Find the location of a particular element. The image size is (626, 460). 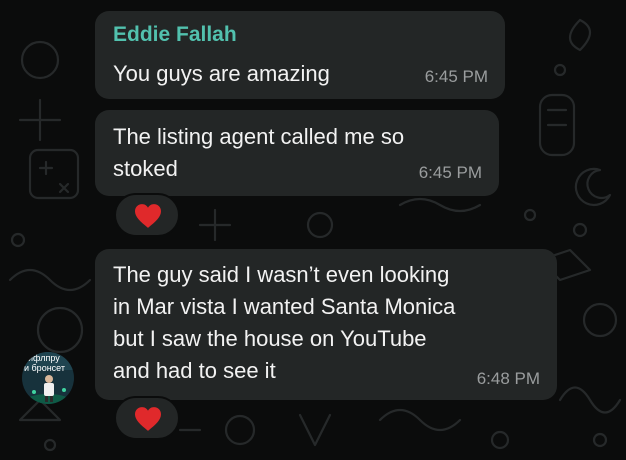

sender-name: Eddie Fallah is located at coordinates (175, 35).